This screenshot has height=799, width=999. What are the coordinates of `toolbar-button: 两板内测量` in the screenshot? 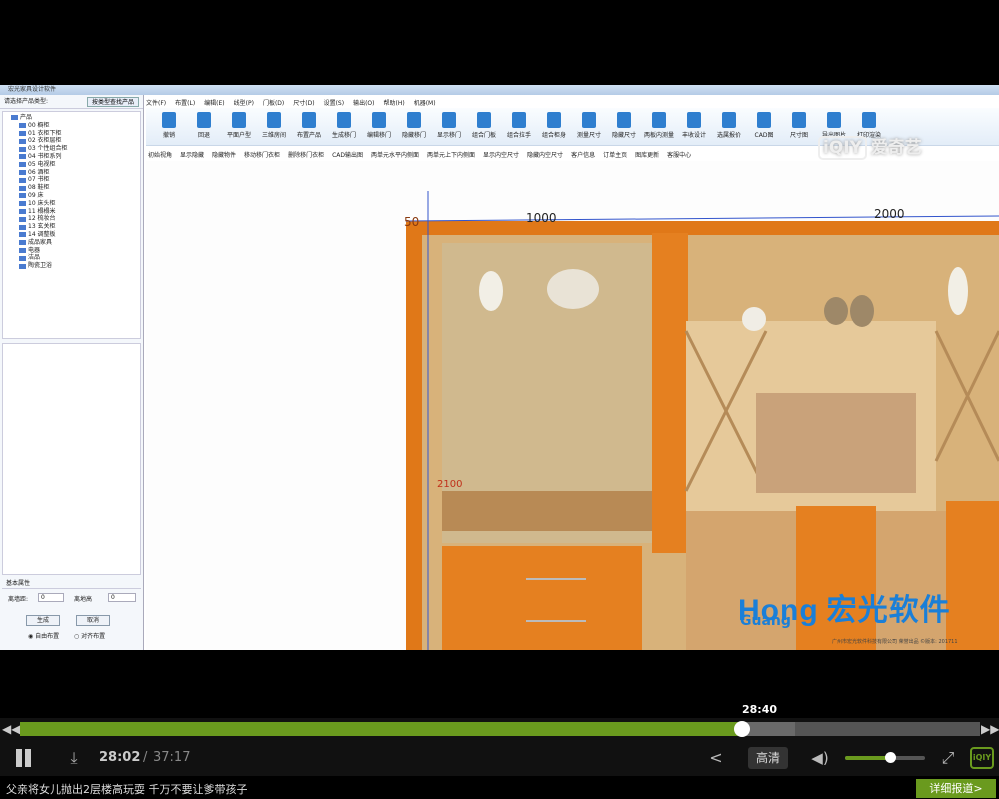 It's located at (659, 125).